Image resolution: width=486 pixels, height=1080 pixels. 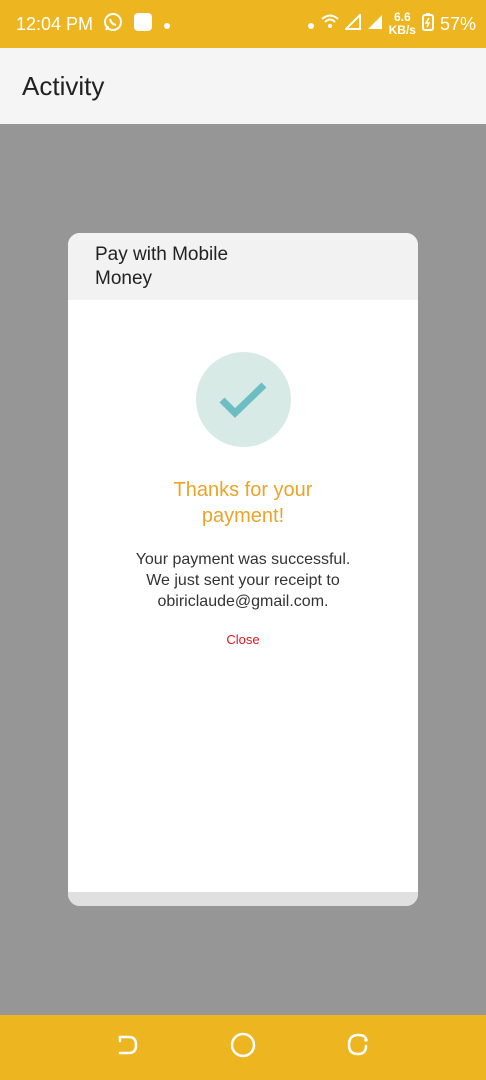 I want to click on thanks-line: payment!, so click(x=243, y=516).